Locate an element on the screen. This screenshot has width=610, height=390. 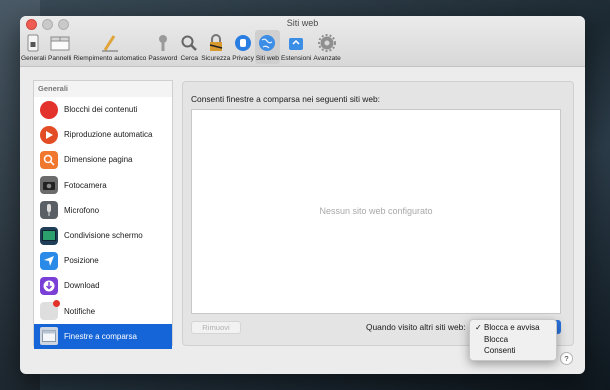
menu-item-label: Consenti is located at coordinates (500, 350).